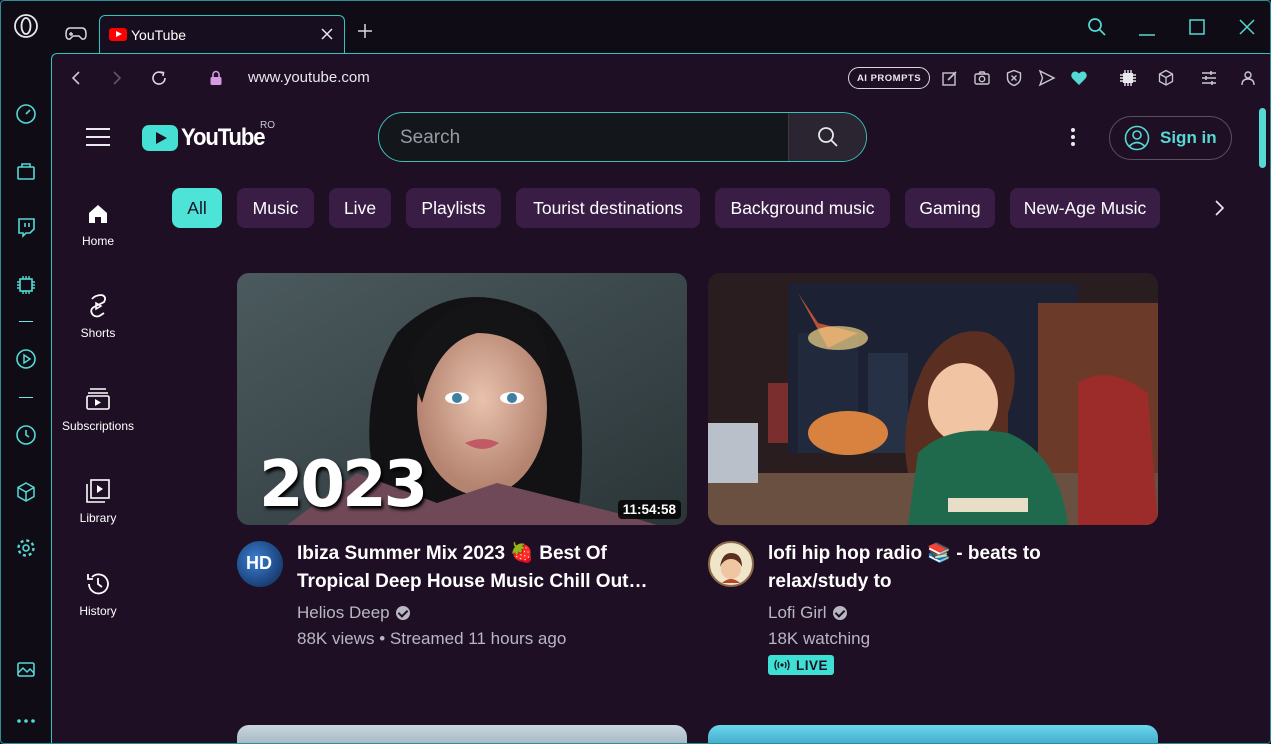 The height and width of the screenshot is (744, 1271). What do you see at coordinates (1047, 78) in the screenshot?
I see `send-flow-icon` at bounding box center [1047, 78].